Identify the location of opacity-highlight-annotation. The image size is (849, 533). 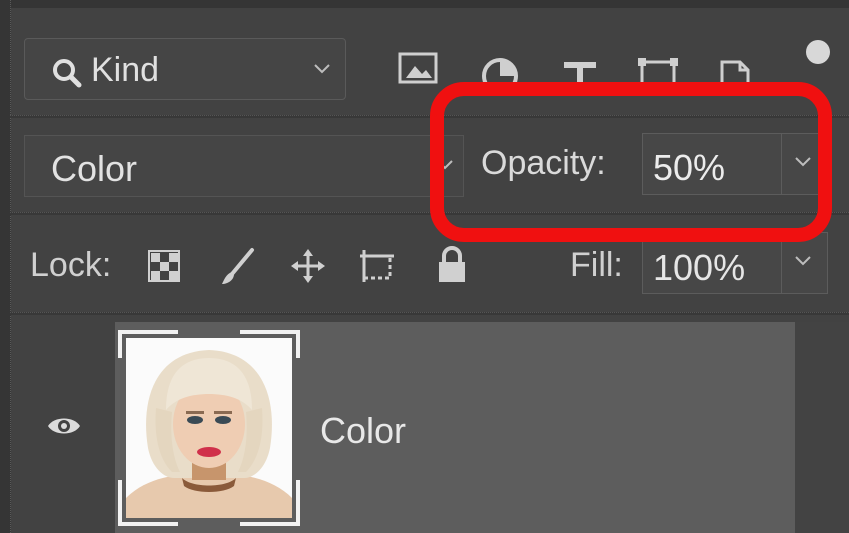
(631, 162).